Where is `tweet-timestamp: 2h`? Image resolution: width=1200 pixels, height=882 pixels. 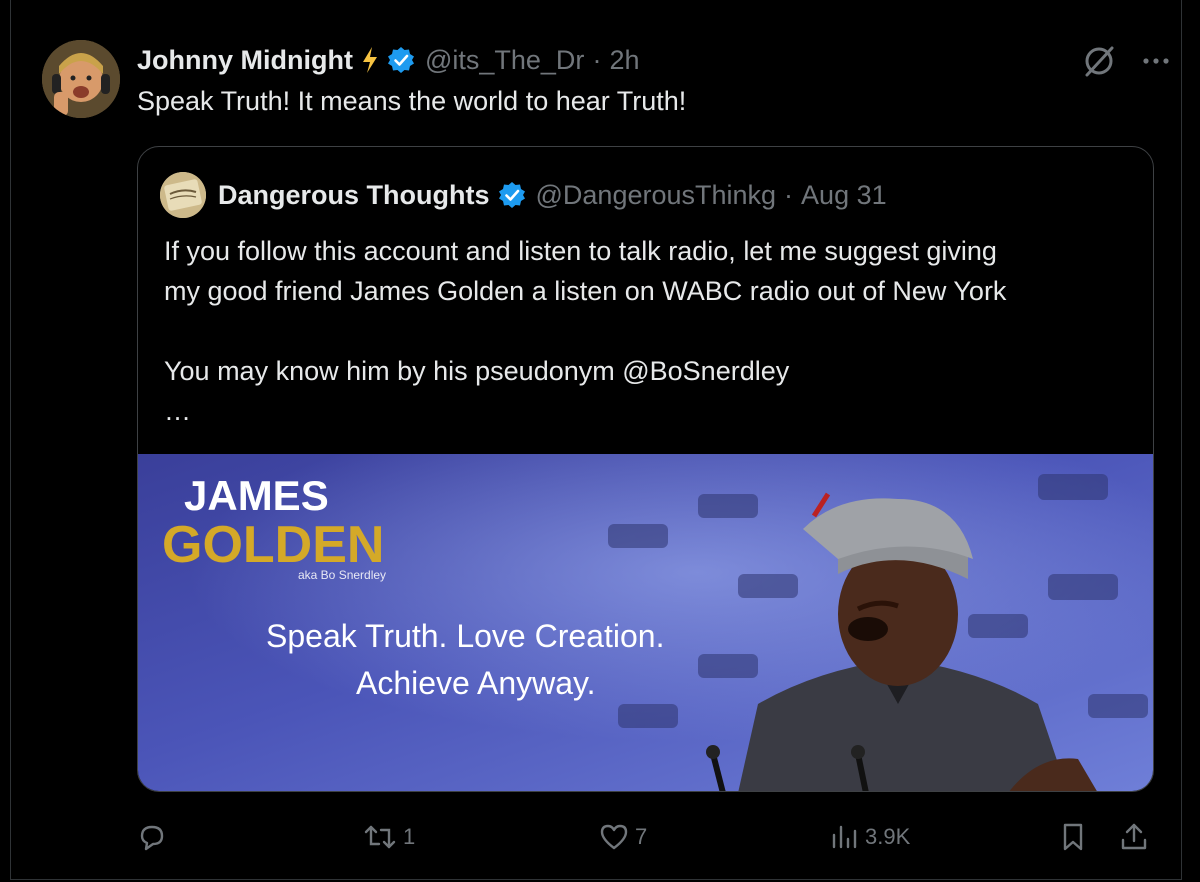
tweet-timestamp: 2h is located at coordinates (624, 60).